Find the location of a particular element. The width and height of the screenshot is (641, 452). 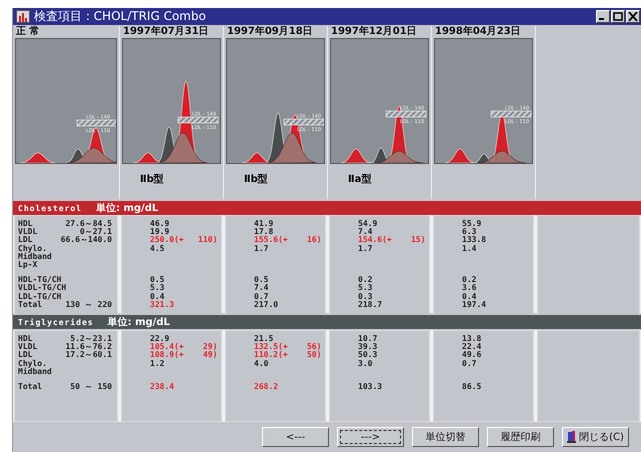

reference-range: 11.6～76.2 is located at coordinates (88, 347).